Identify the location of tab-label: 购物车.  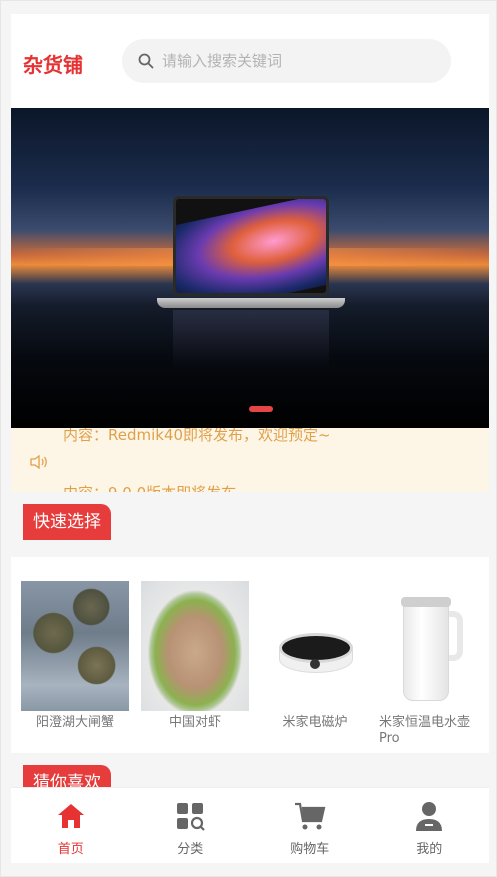
(310, 849).